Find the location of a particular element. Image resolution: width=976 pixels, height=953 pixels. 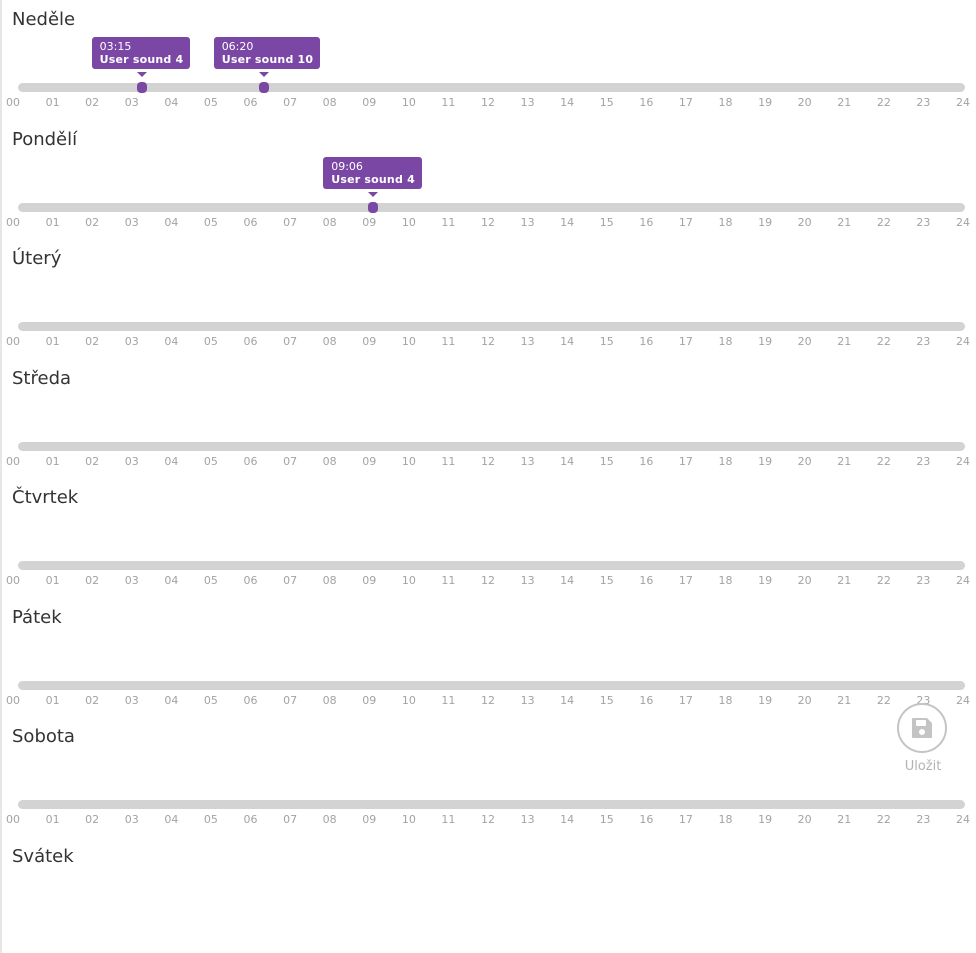

save-label: Uložit is located at coordinates (923, 766).